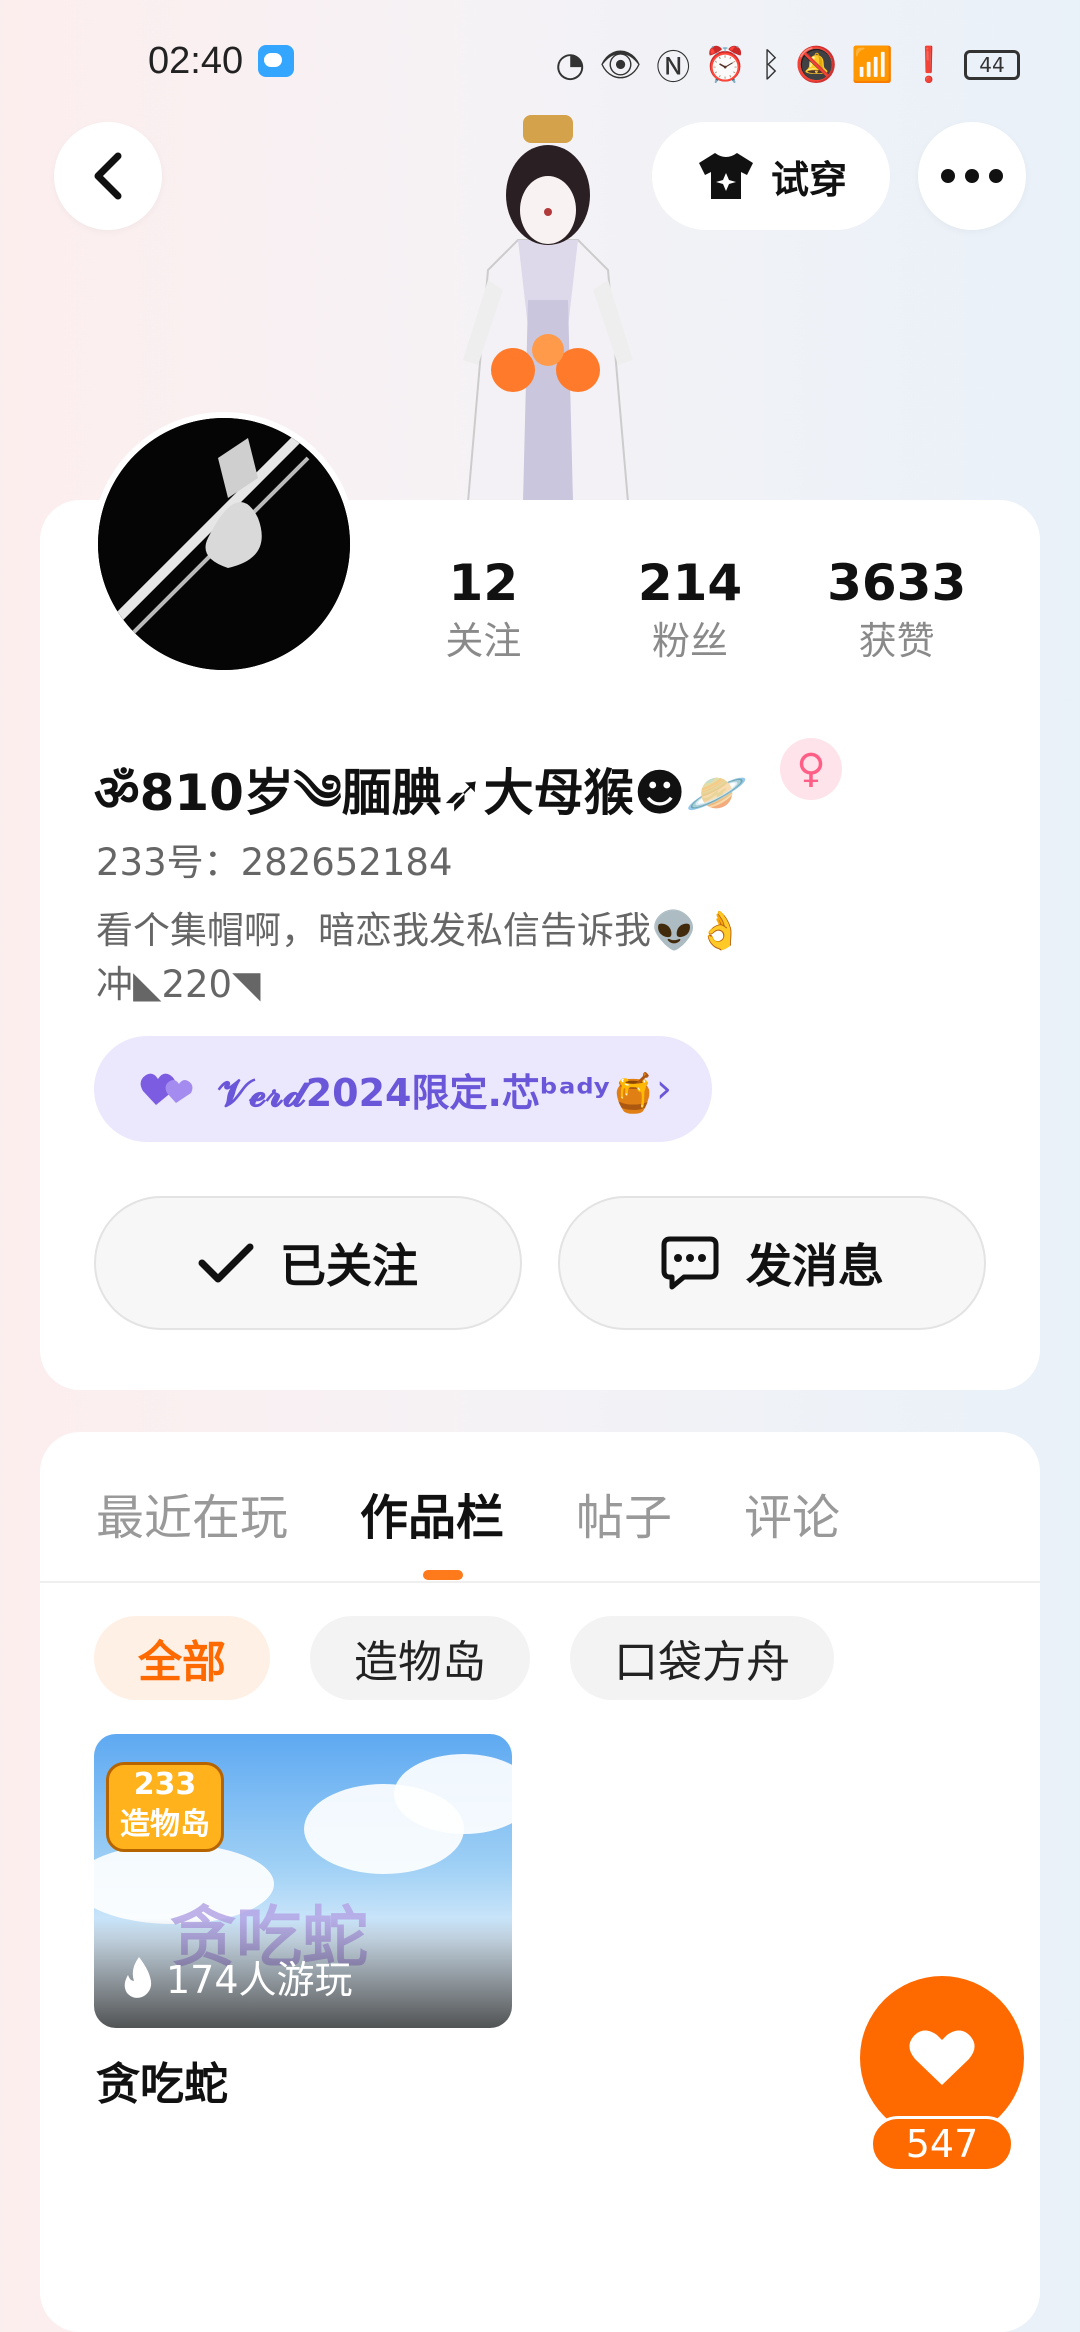 The height and width of the screenshot is (2332, 1080). I want to click on like-count: 547, so click(942, 2144).